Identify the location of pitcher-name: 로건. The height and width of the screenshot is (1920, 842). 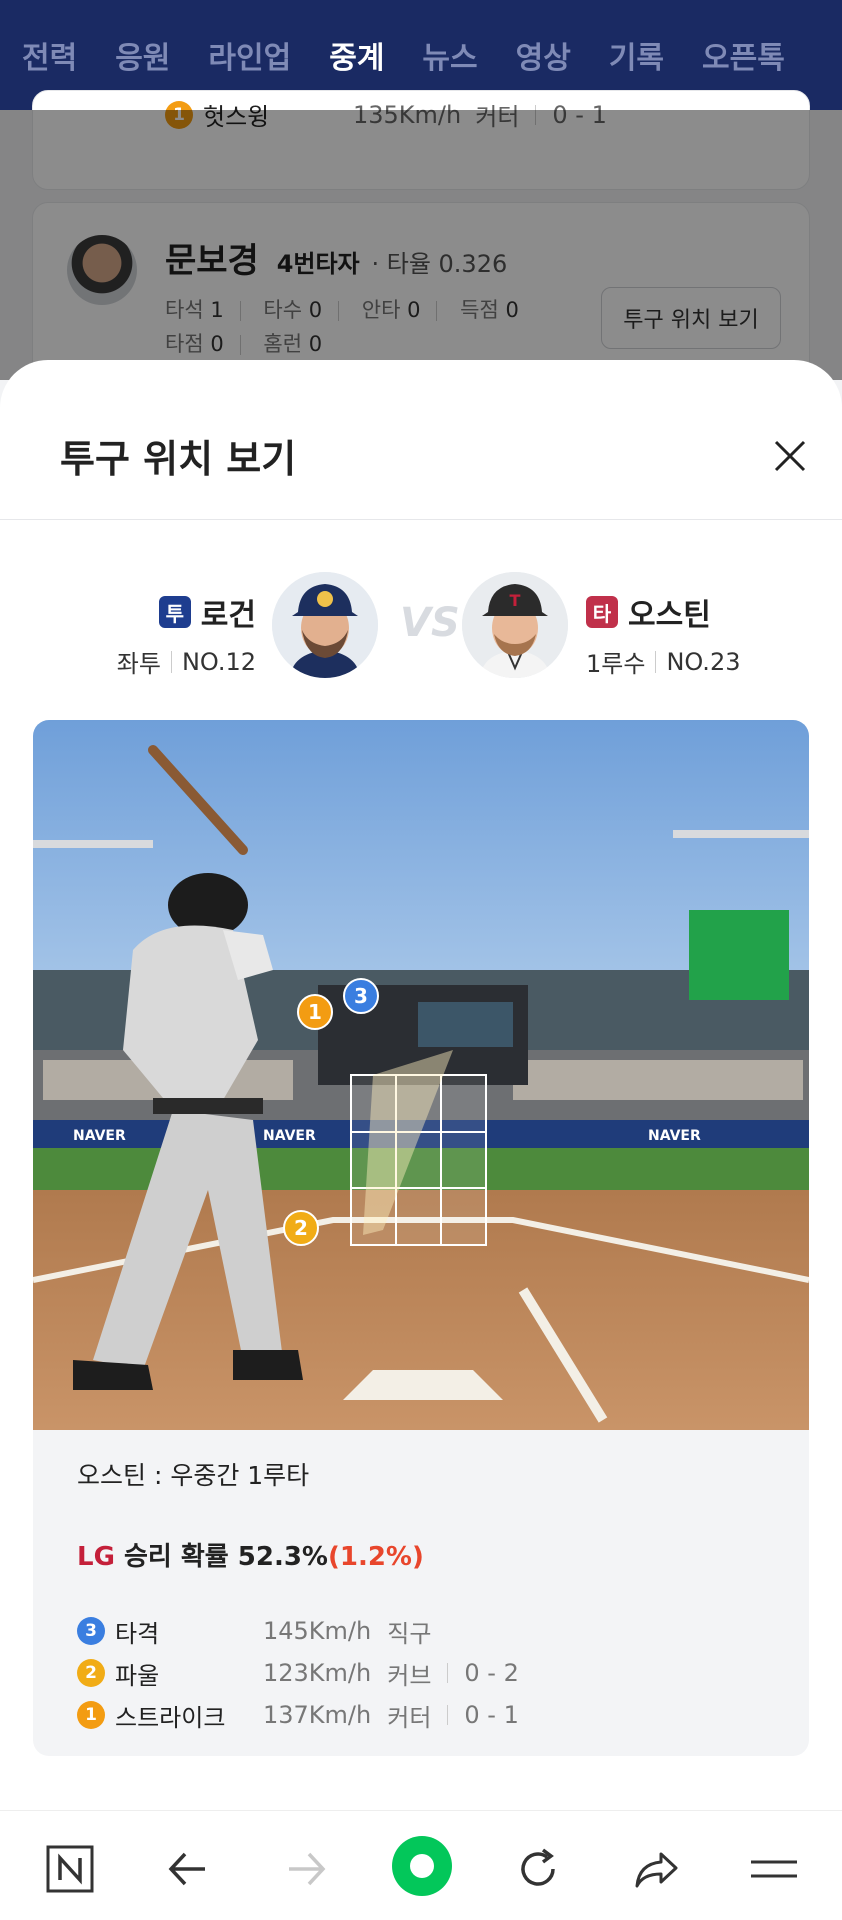
(228, 615).